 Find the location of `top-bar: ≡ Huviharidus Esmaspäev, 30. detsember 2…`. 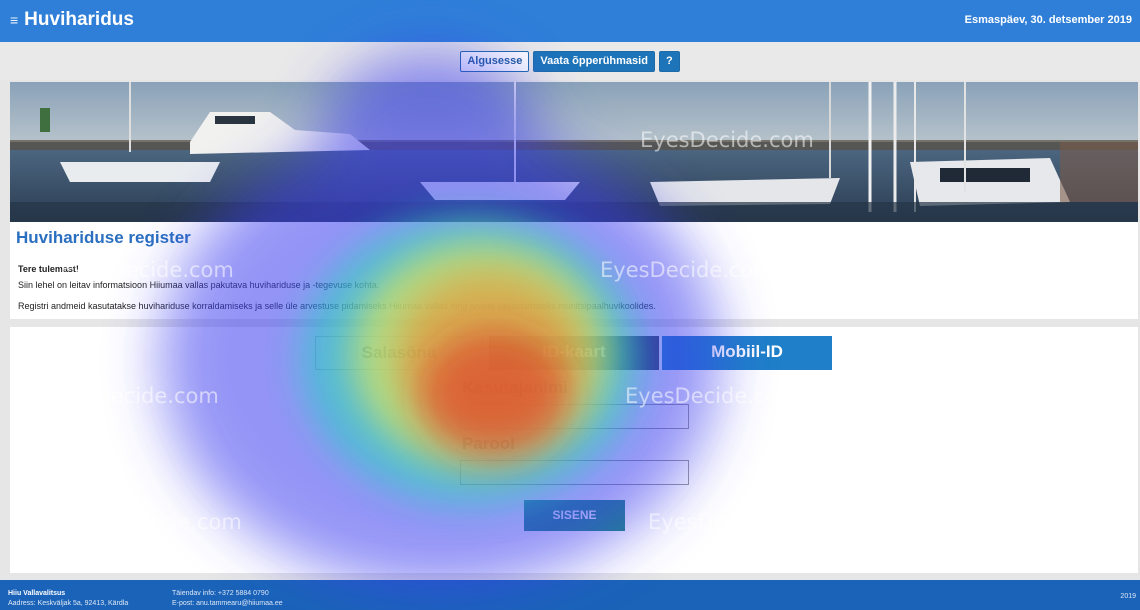

top-bar: ≡ Huviharidus Esmaspäev, 30. detsember 2… is located at coordinates (570, 21).